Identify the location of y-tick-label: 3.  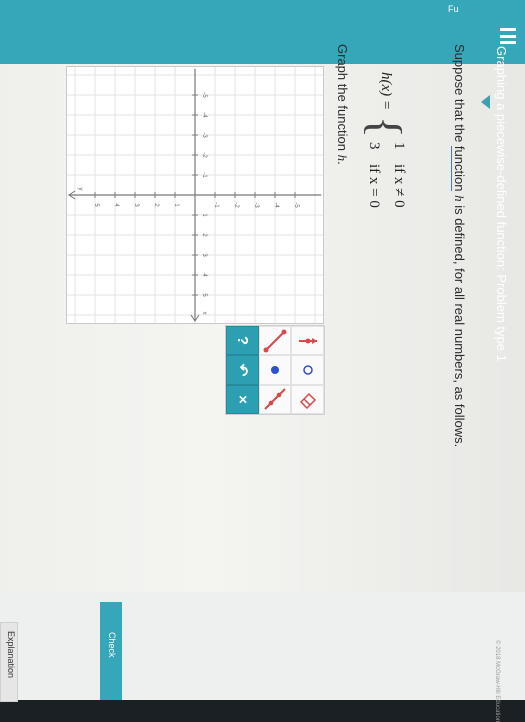
(136, 205).